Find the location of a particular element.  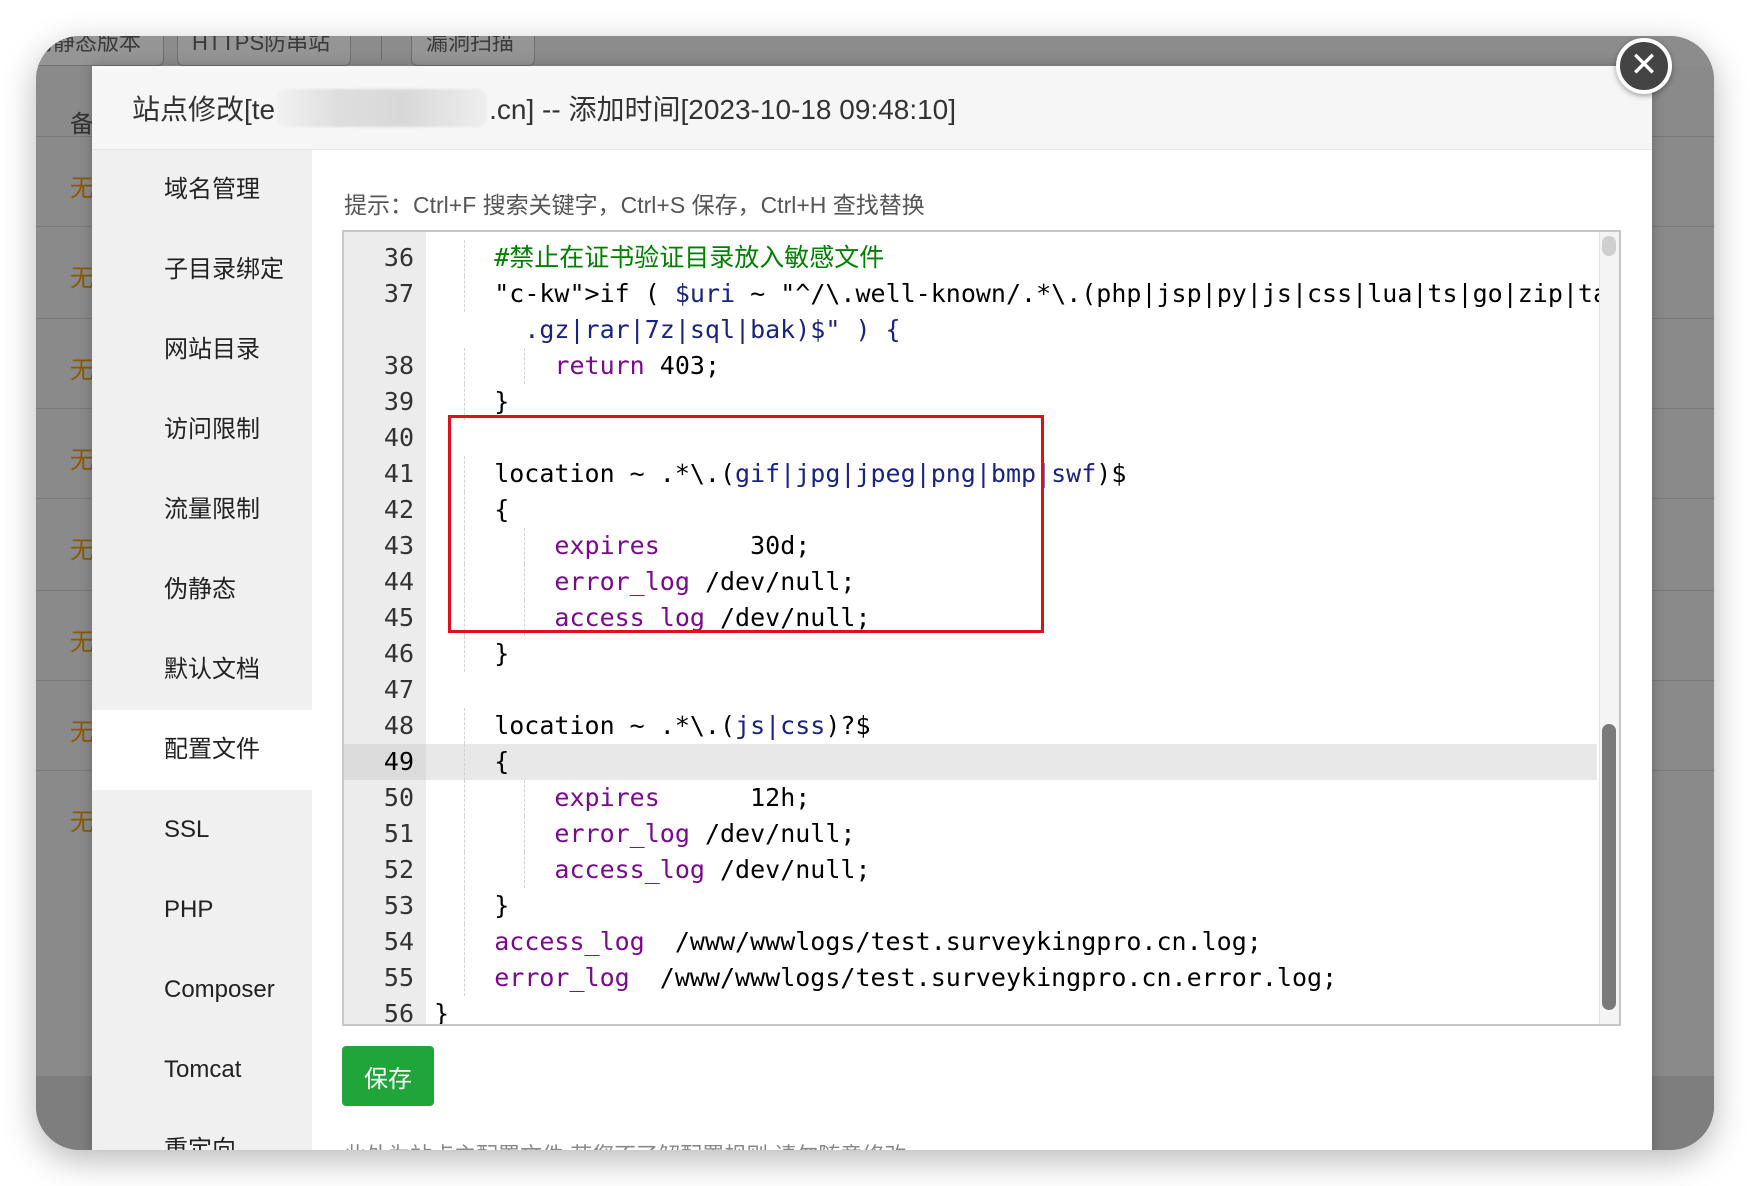

line-number: 37 is located at coordinates (398, 293).